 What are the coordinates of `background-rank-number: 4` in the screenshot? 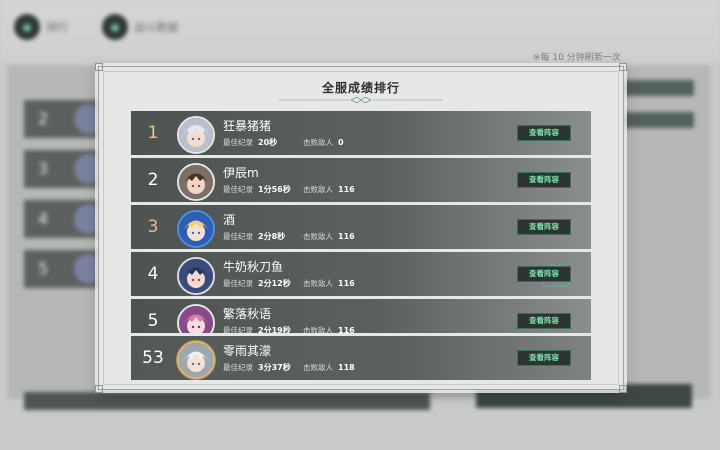 It's located at (43, 218).